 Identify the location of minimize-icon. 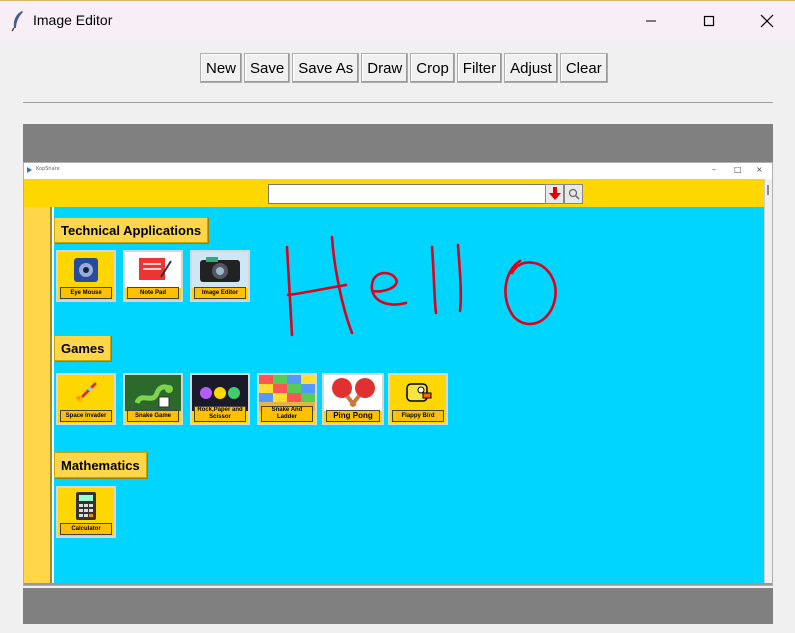
(651, 21).